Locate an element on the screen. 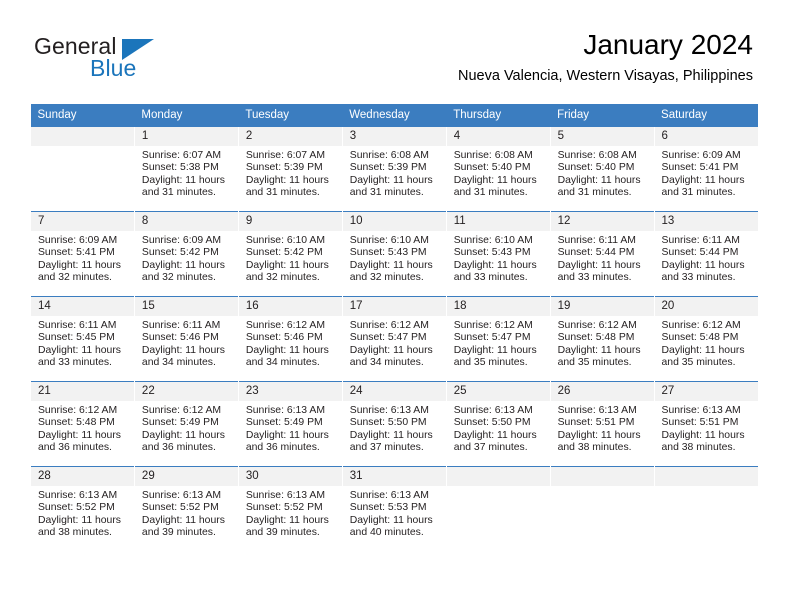 Image resolution: width=792 pixels, height=612 pixels. day-number: 4 is located at coordinates (498, 136).